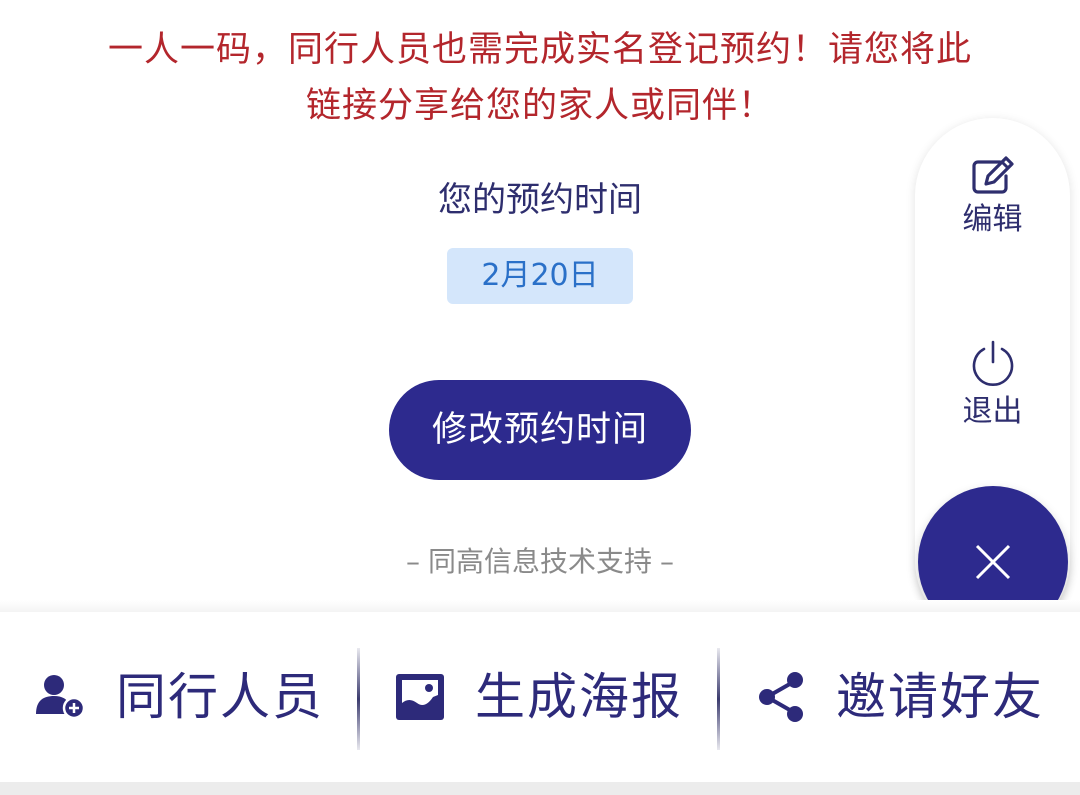 The height and width of the screenshot is (795, 1080). I want to click on support-dash-right: –, so click(667, 561).